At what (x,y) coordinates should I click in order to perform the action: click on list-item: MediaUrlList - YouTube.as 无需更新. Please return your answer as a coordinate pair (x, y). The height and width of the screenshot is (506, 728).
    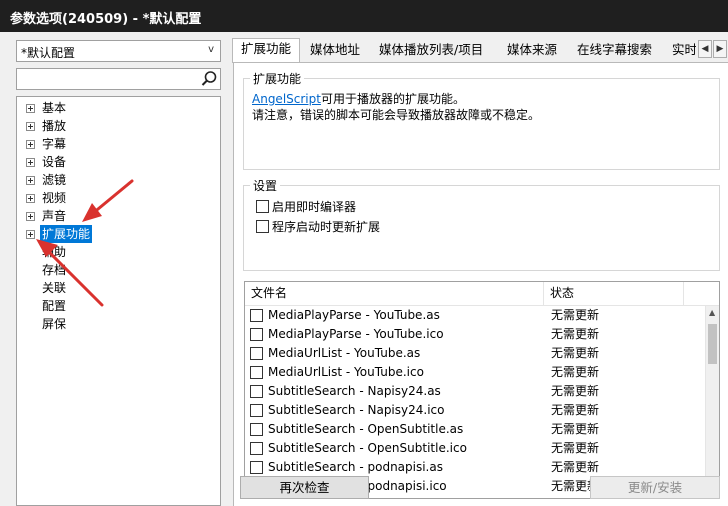
    Looking at the image, I should click on (475, 353).